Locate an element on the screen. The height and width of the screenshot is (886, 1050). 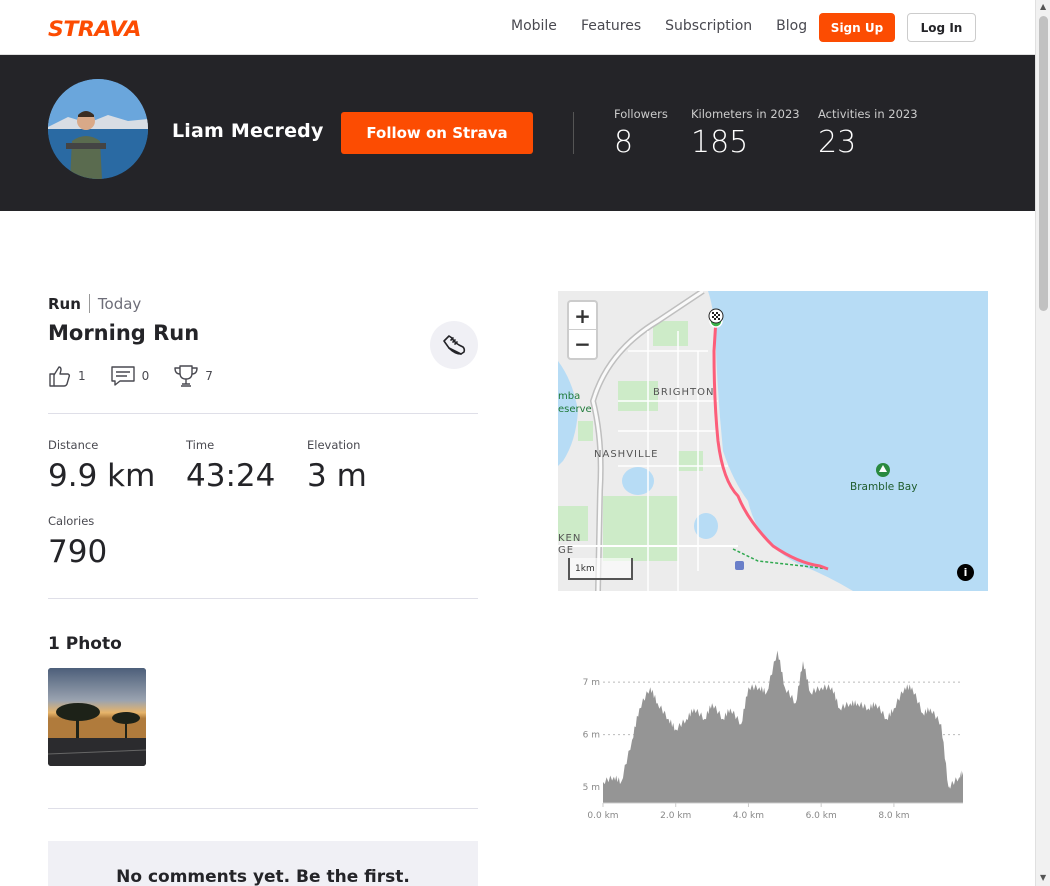
nav-links: Mobile Features Subscription Blog is located at coordinates (659, 26).